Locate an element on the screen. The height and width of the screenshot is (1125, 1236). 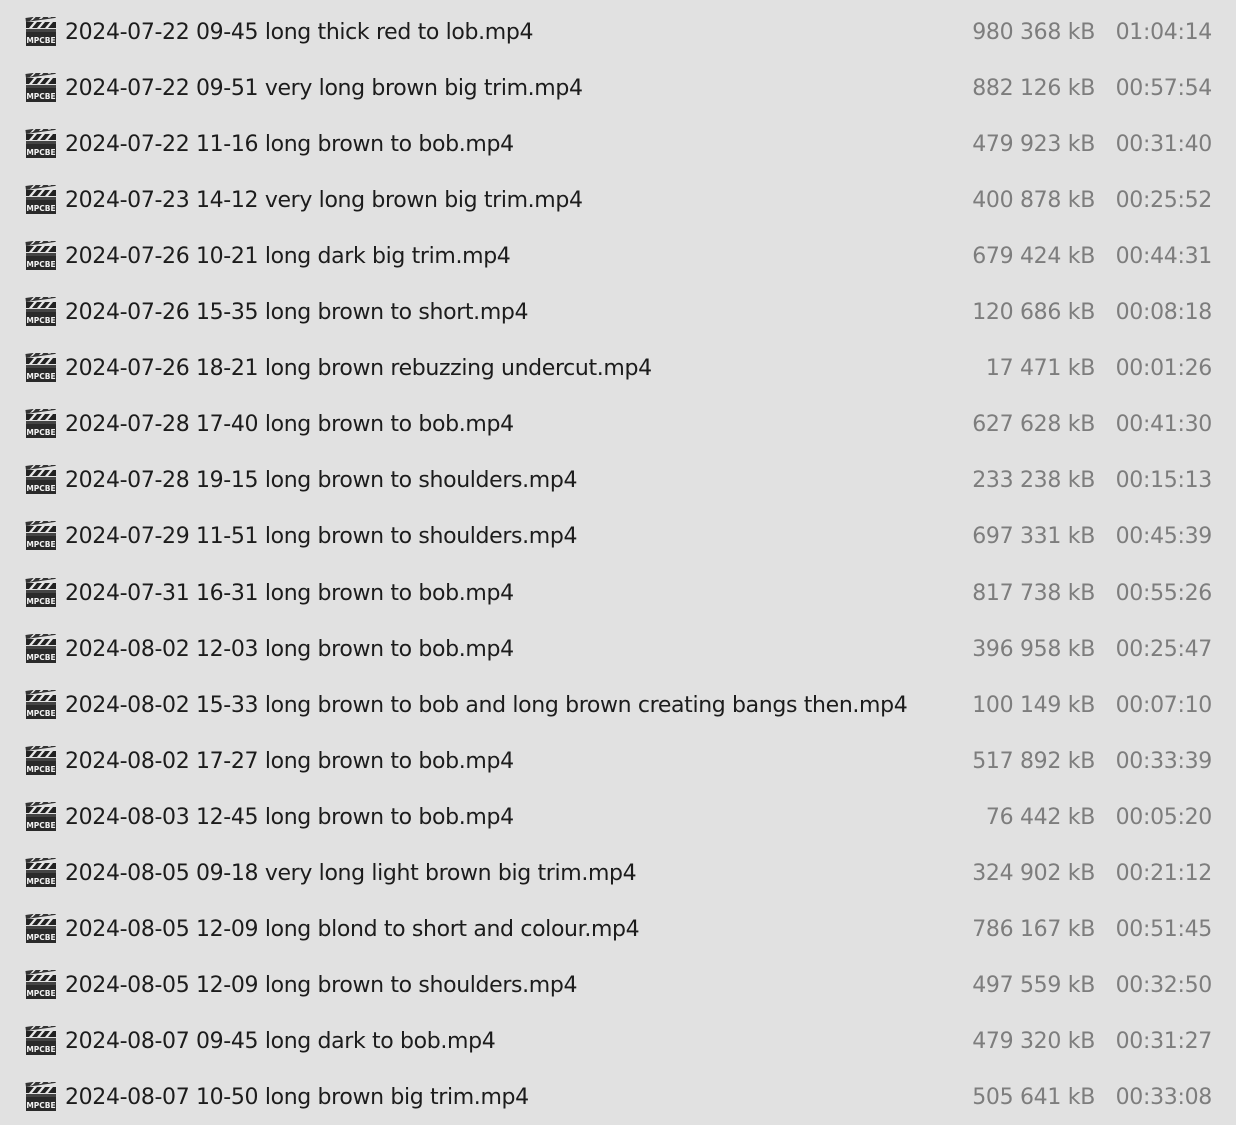
file-duration: 00:33:39 is located at coordinates (1164, 761).